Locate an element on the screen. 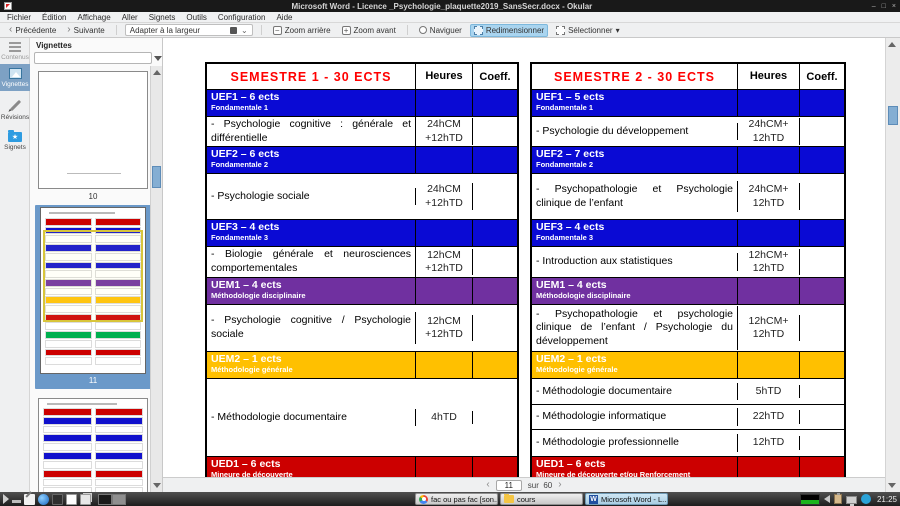  page-previous-icon: ‹ is located at coordinates (487, 485).